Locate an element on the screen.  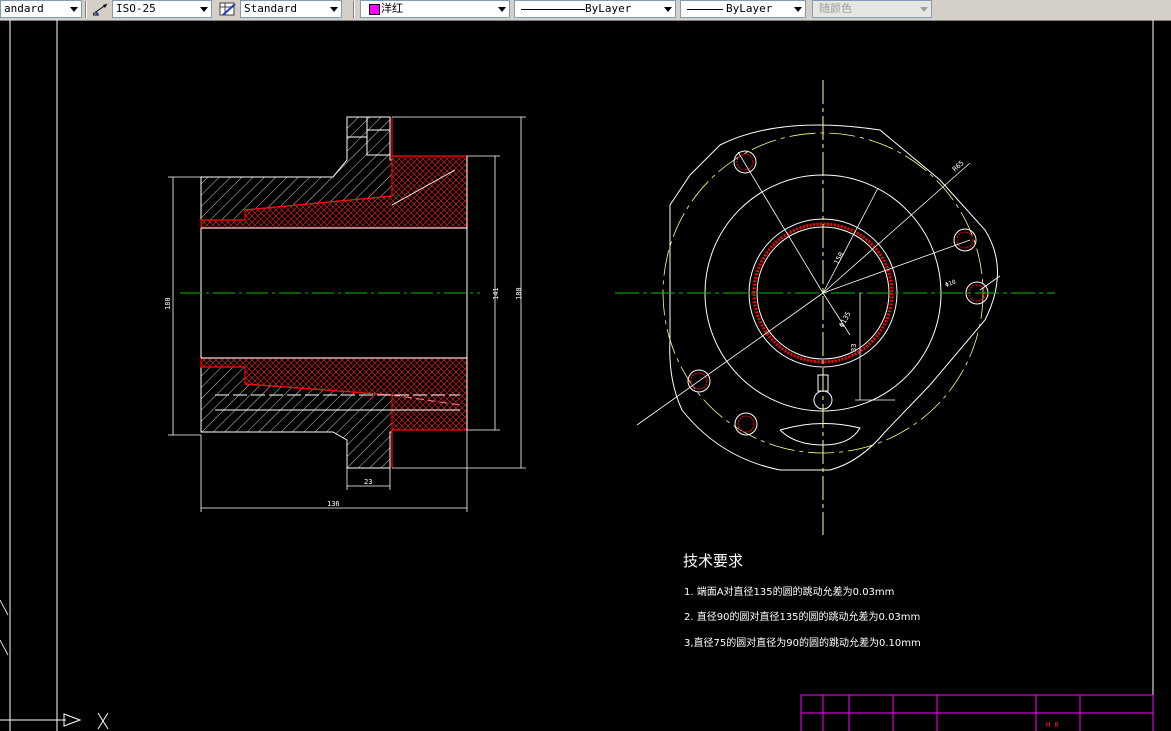
dim-flange-width: 23 is located at coordinates (368, 482).